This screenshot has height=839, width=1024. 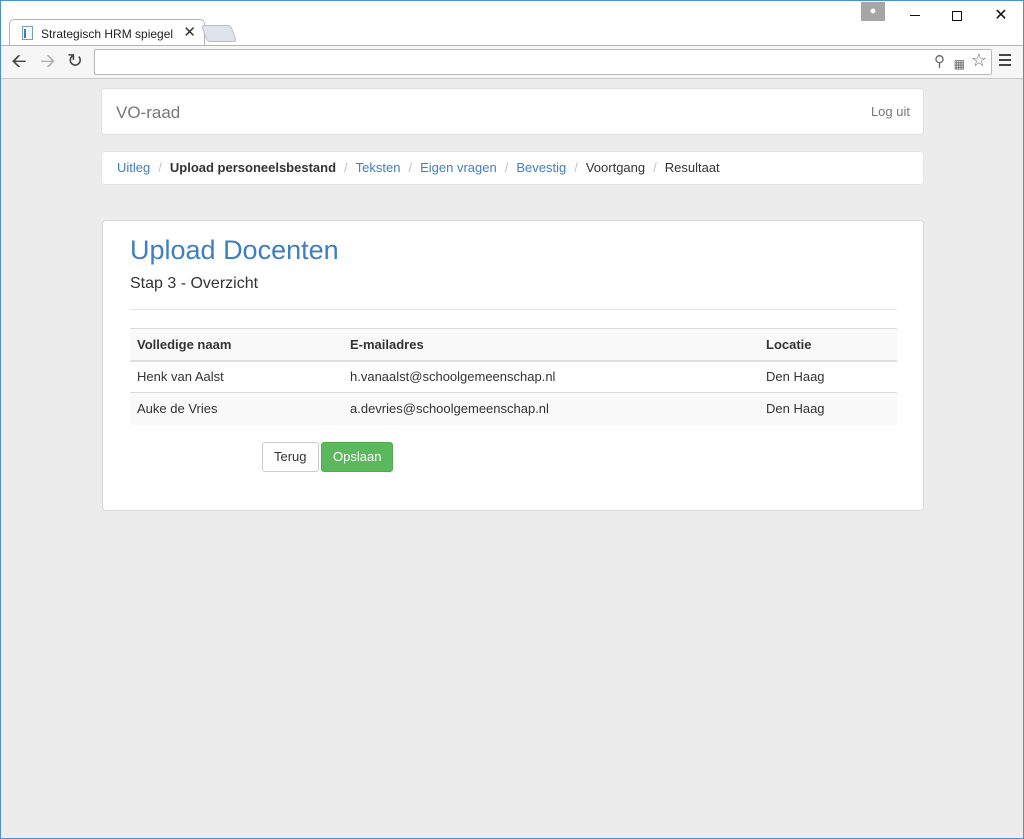 What do you see at coordinates (615, 167) in the screenshot?
I see `breadcrumb-item-voortgang: Voortgang` at bounding box center [615, 167].